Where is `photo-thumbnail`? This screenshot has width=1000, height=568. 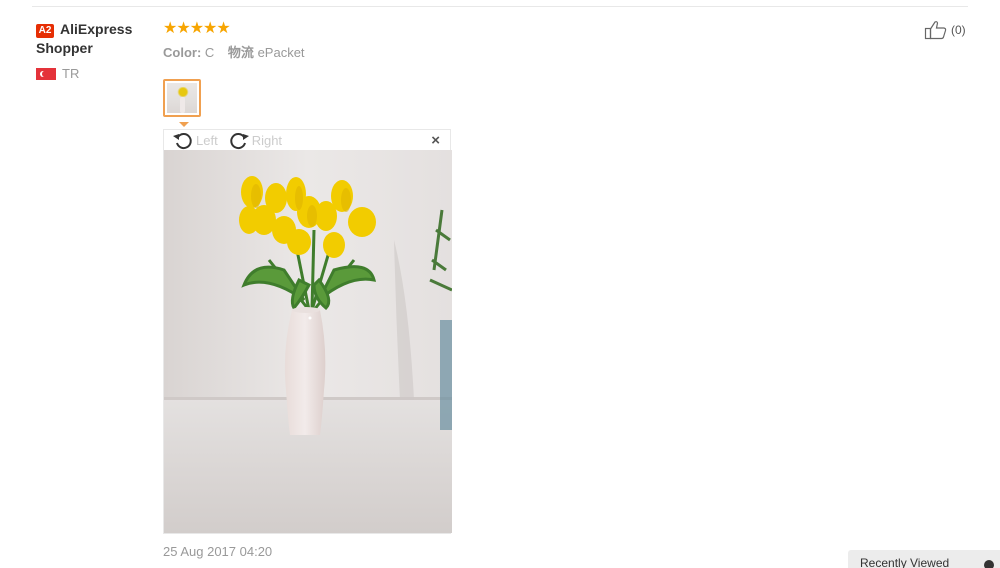
photo-thumbnail is located at coordinates (182, 103).